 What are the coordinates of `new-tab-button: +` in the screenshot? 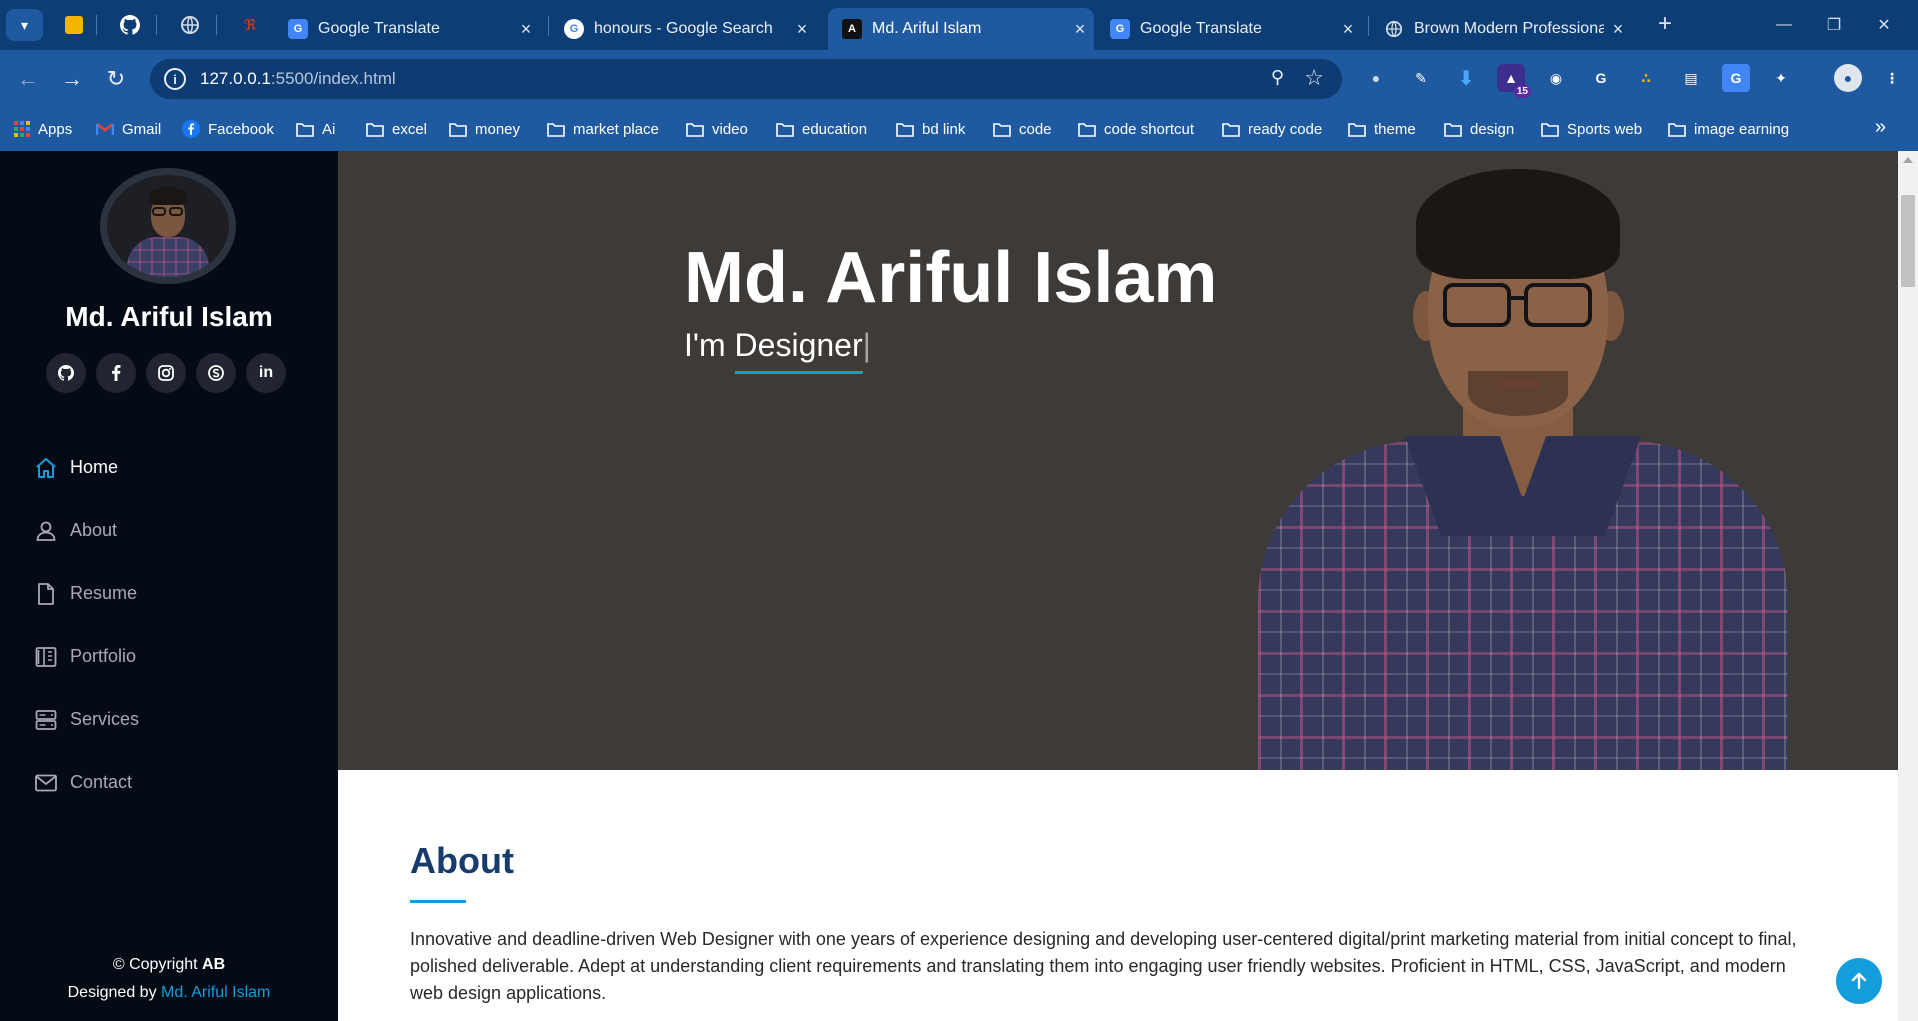 It's located at (1665, 24).